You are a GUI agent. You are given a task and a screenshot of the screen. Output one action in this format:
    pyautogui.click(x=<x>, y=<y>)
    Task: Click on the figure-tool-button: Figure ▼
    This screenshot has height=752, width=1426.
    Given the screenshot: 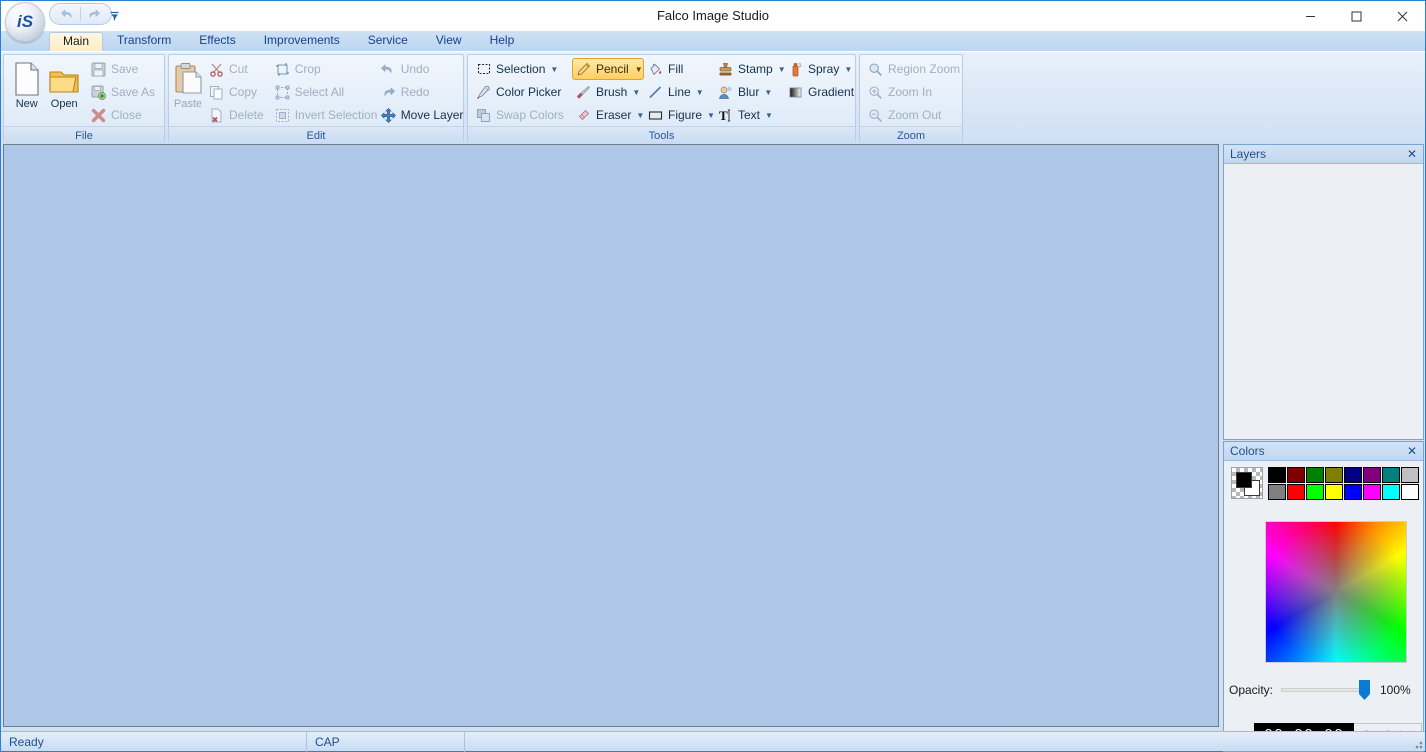 What is the action you would take?
    pyautogui.click(x=679, y=115)
    